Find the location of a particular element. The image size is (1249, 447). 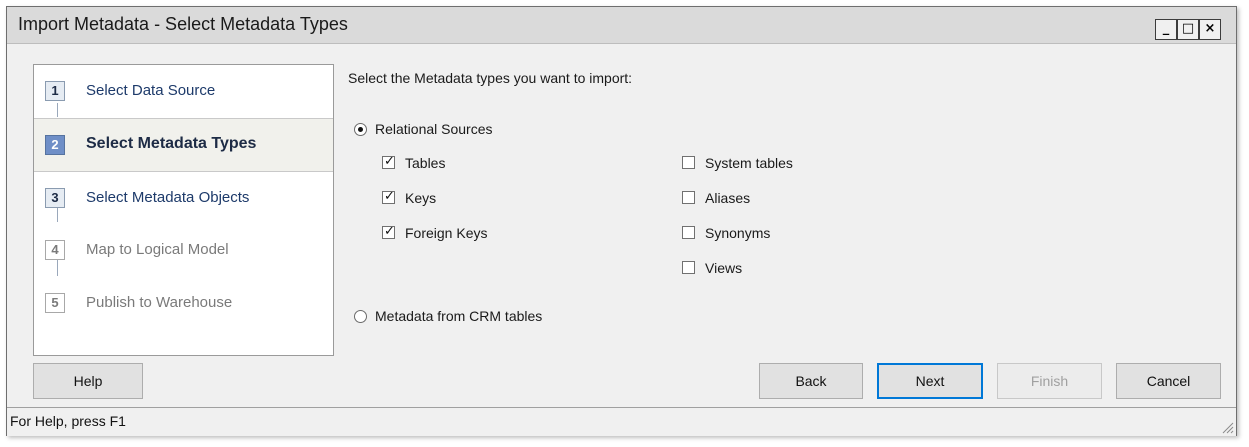

wizard-step-publish-to-warehouse: 5 Publish to Warehouse is located at coordinates (183, 303).